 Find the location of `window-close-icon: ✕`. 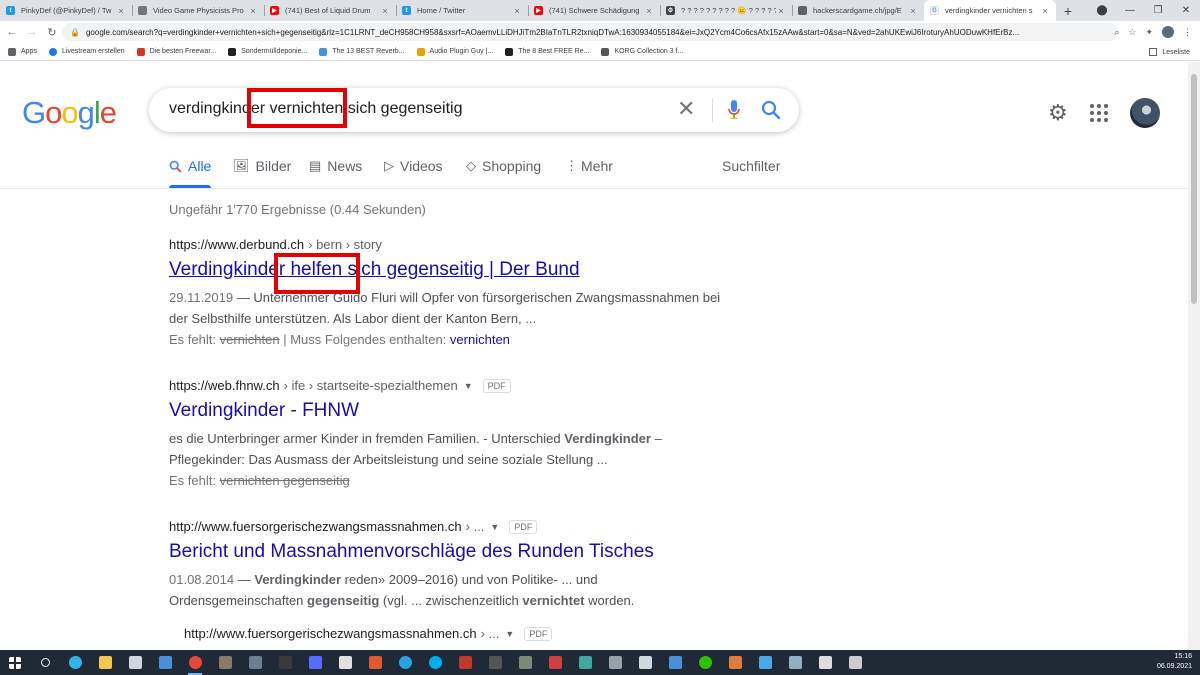

window-close-icon: ✕ is located at coordinates (1186, 10).